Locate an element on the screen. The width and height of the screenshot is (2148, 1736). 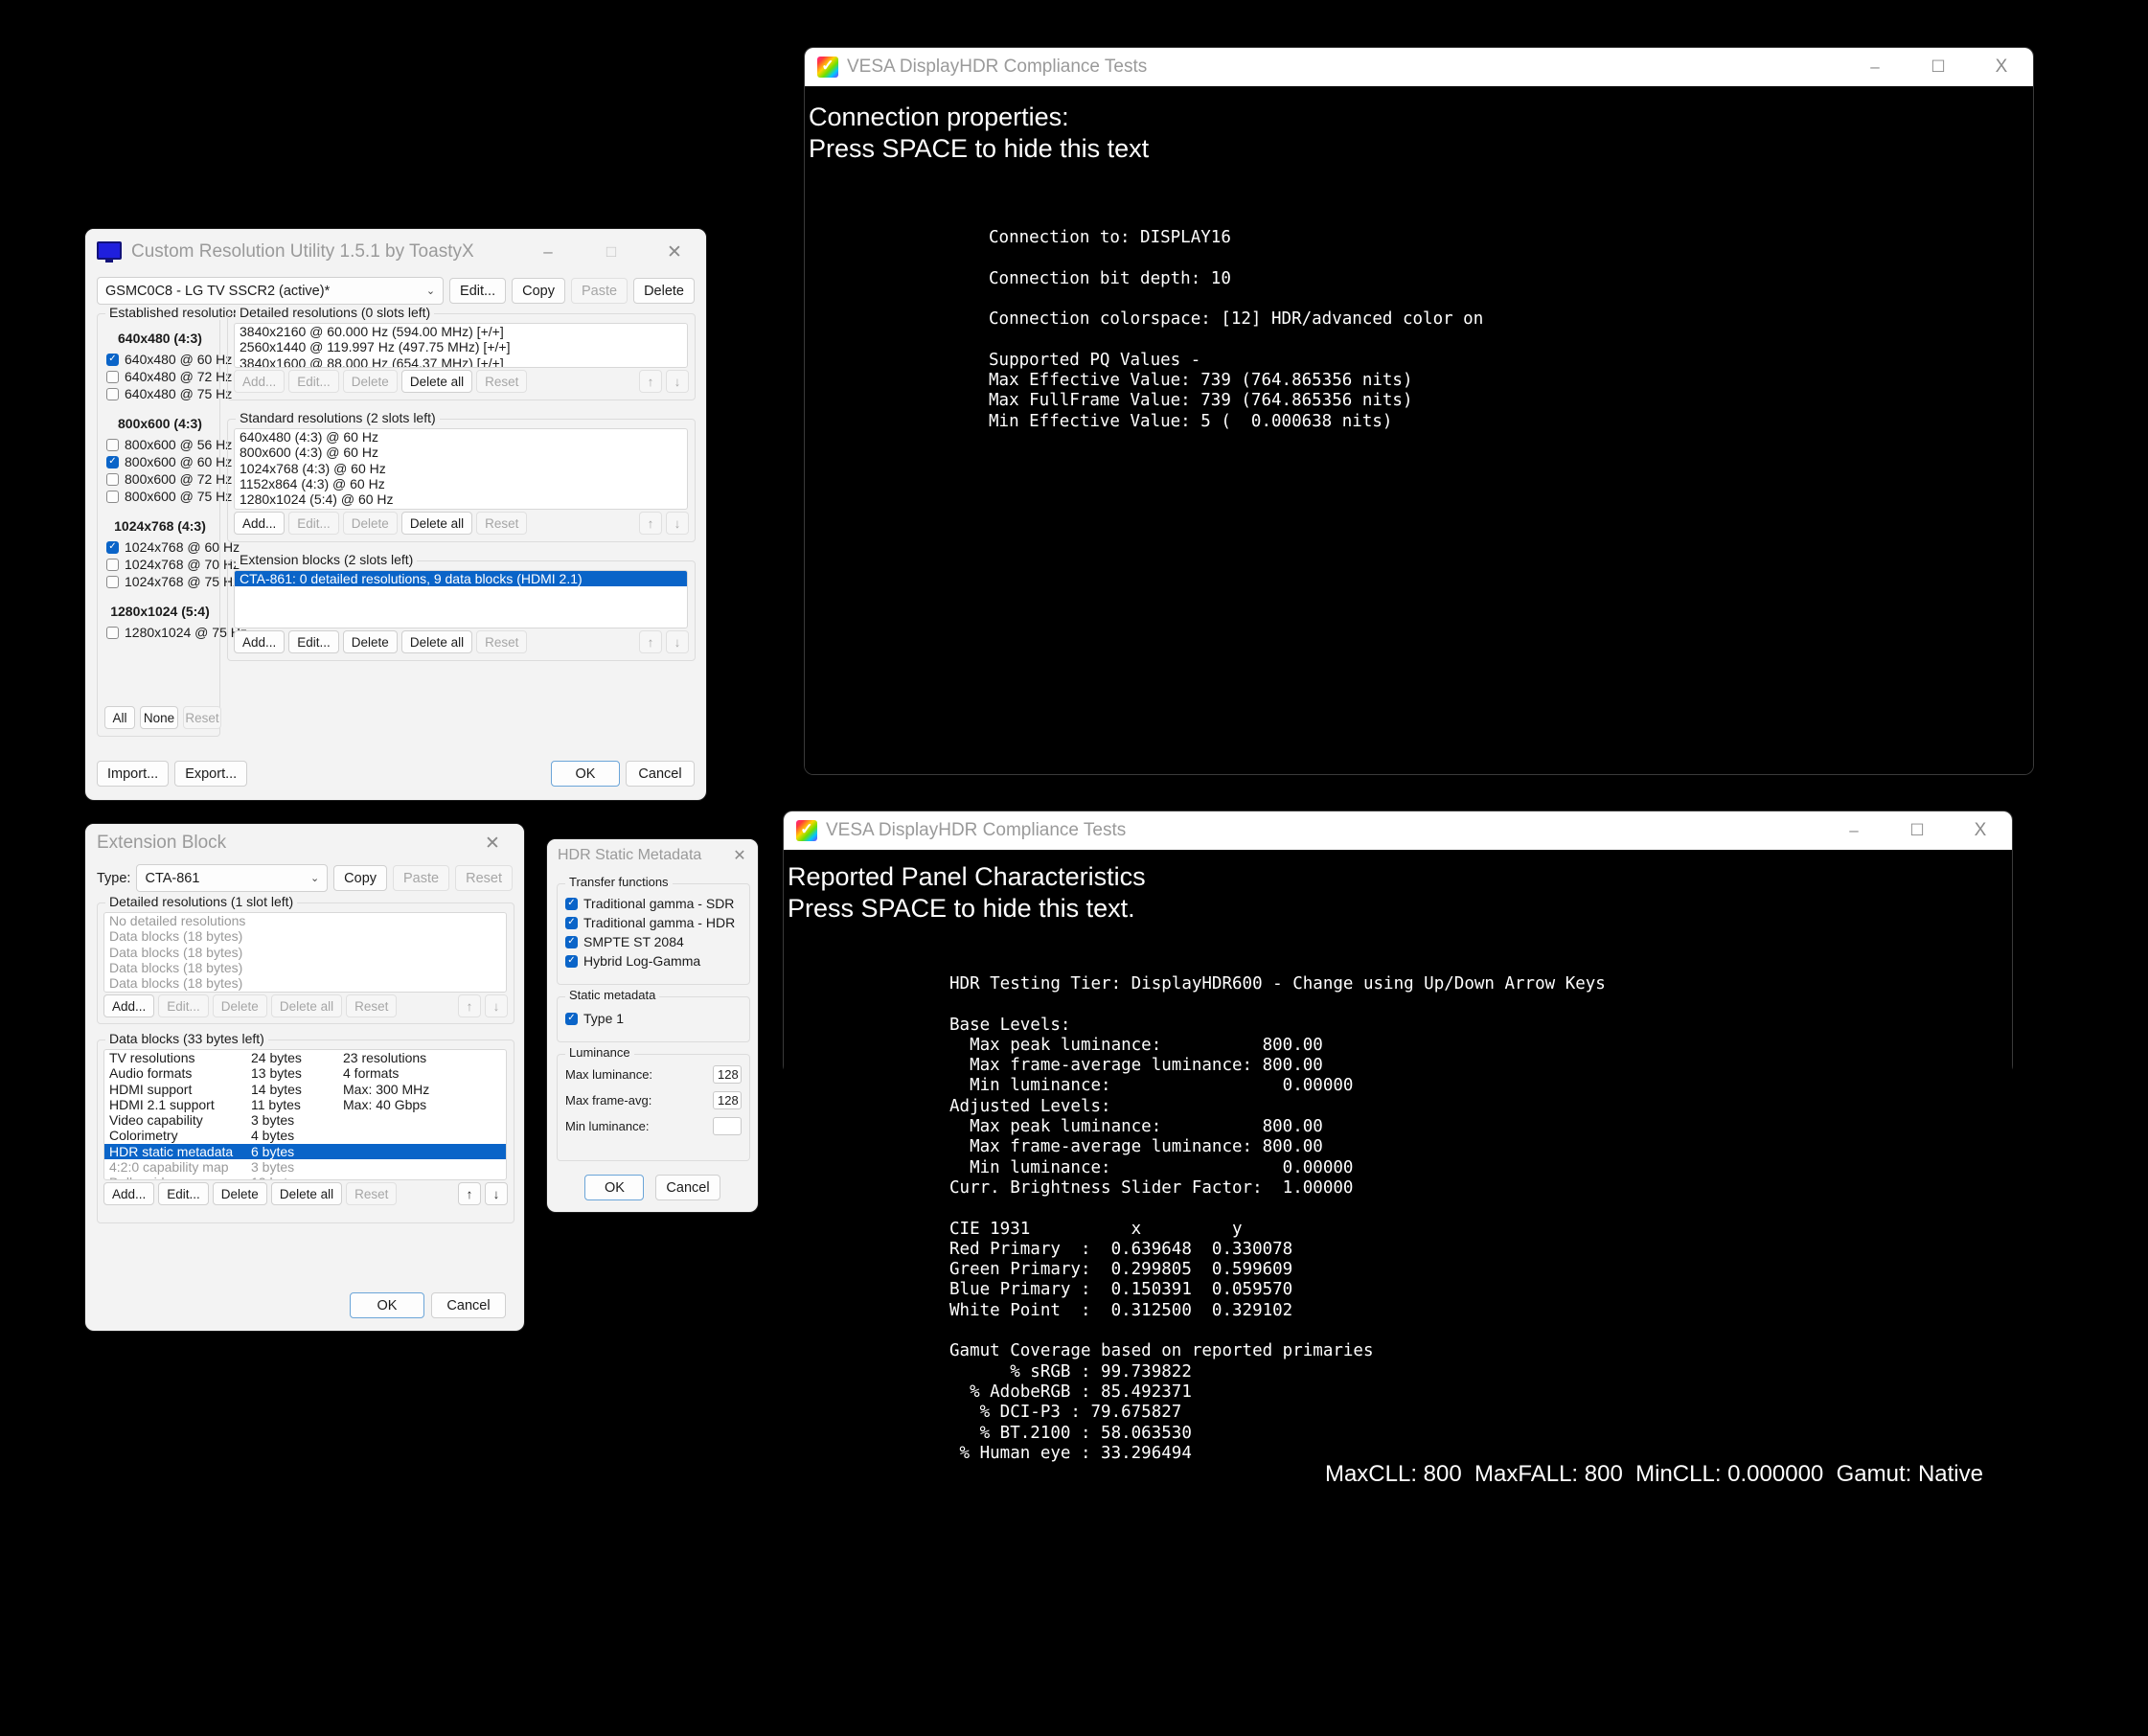
table-row: Audio formats 13 bytes 4 formats is located at coordinates (305, 1073).